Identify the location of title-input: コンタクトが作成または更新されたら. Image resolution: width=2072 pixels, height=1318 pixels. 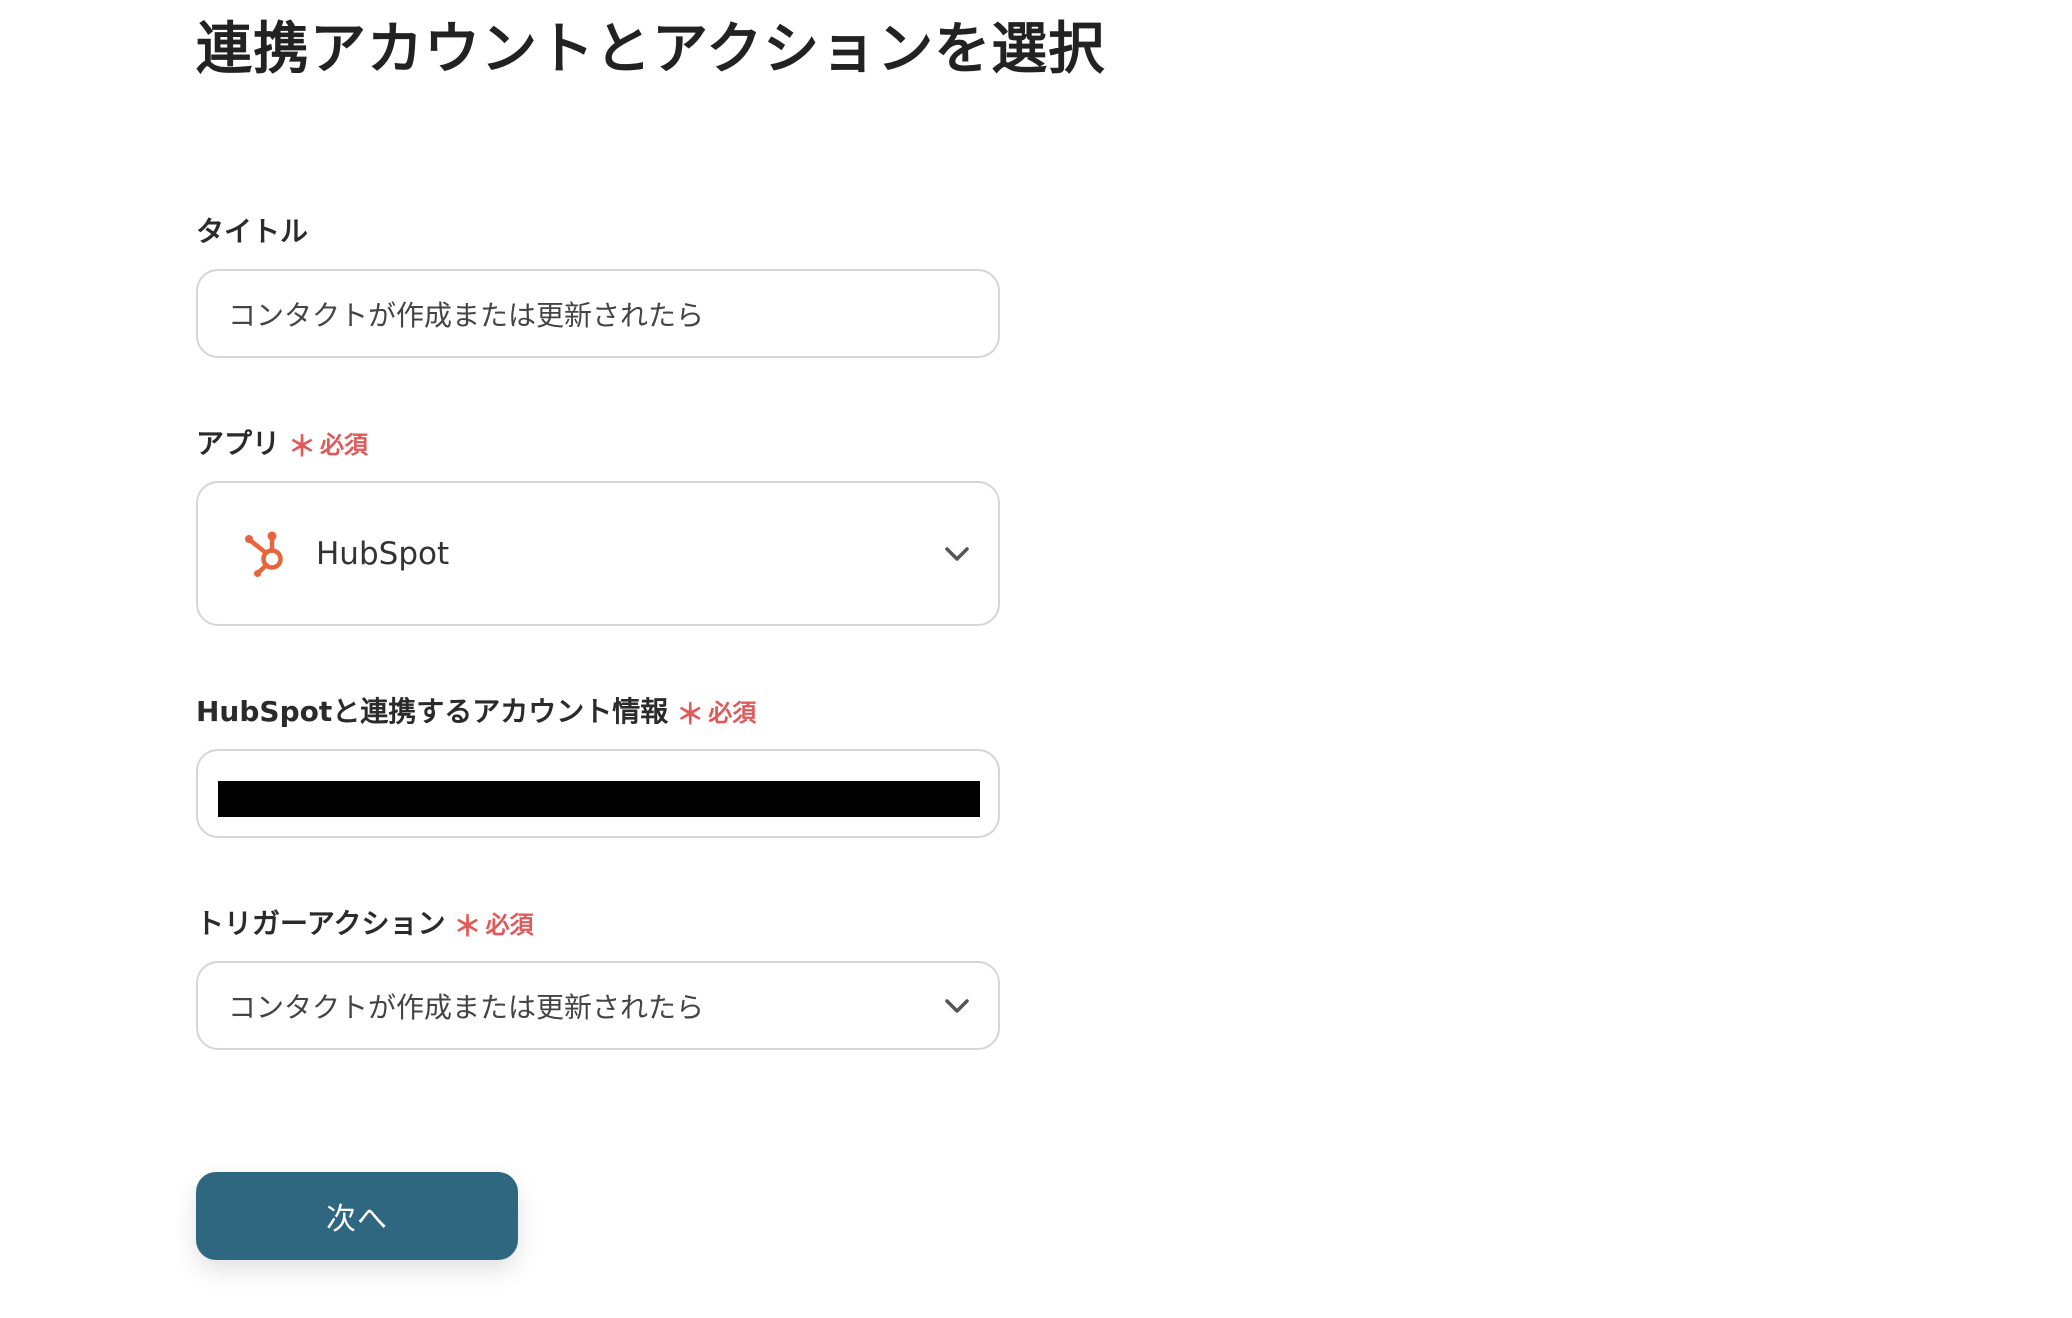
(598, 313).